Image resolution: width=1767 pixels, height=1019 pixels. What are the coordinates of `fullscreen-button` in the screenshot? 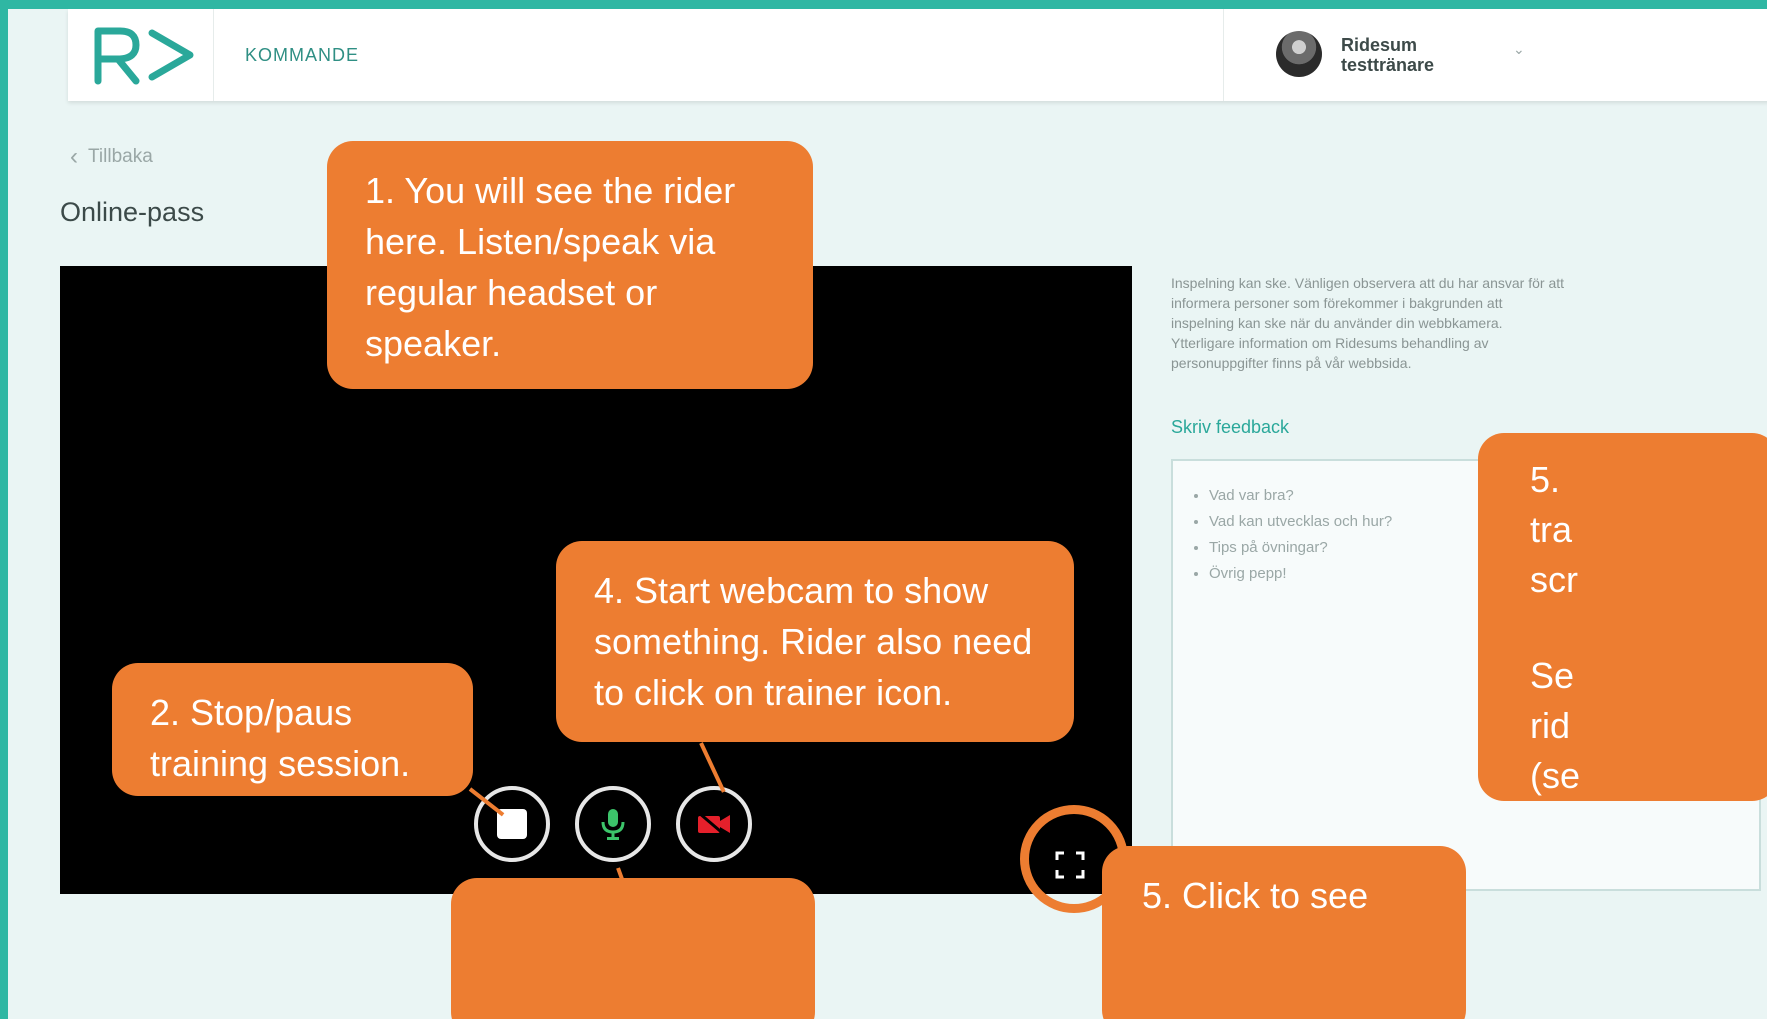 It's located at (1070, 865).